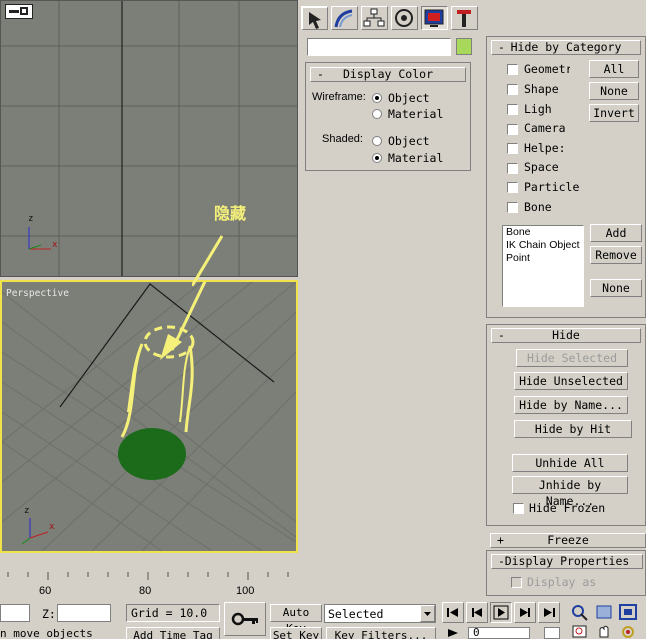 This screenshot has height=639, width=646. Describe the element at coordinates (31, 219) in the screenshot. I see `top-axis-z-label: z` at that location.